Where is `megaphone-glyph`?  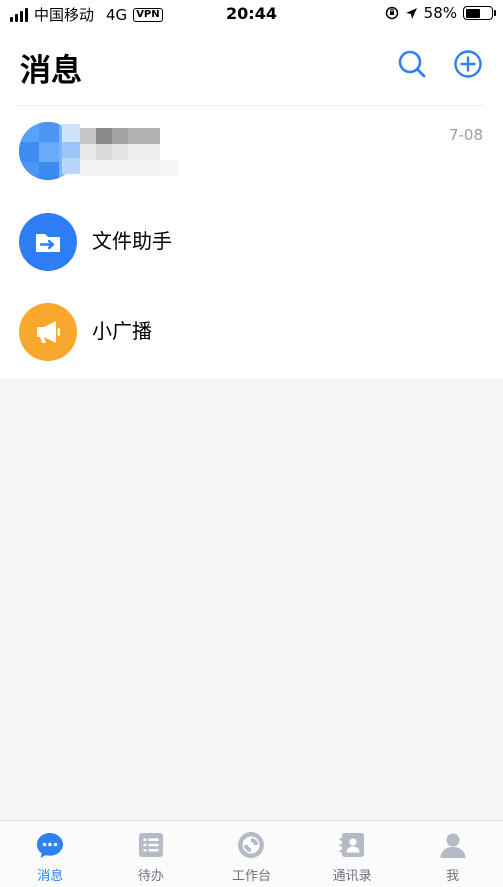
megaphone-glyph is located at coordinates (48, 332).